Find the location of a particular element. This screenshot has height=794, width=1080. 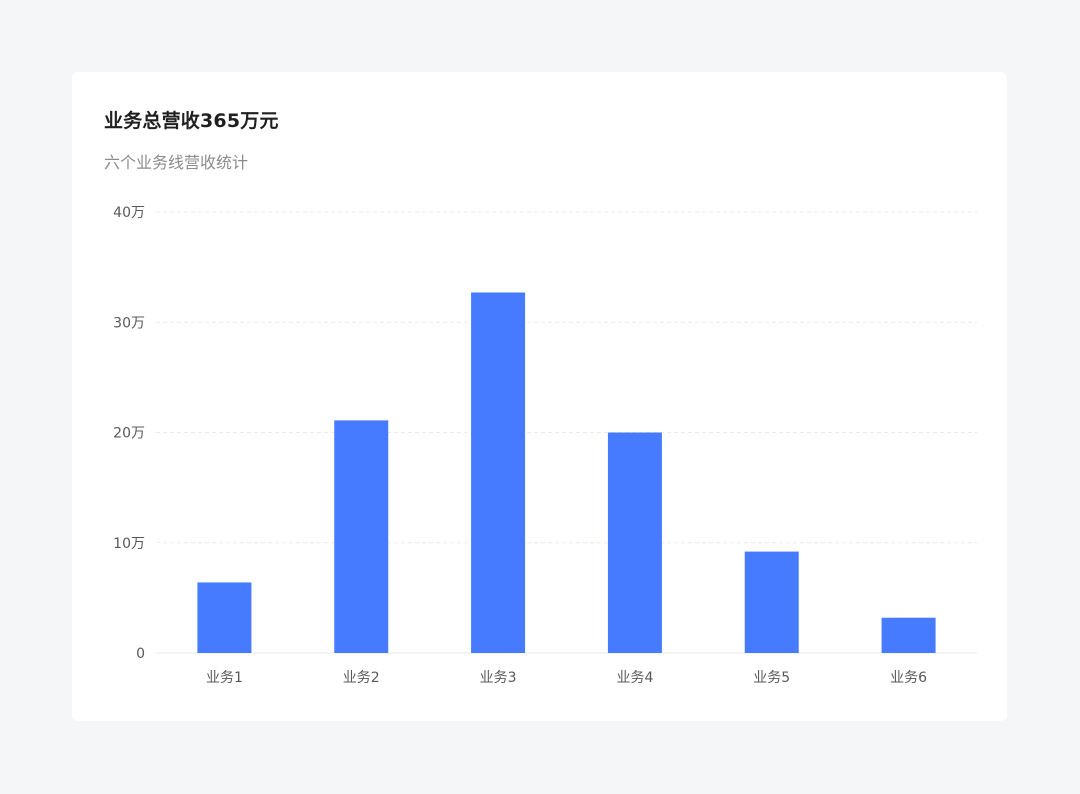

y-tick-label: 0 is located at coordinates (140, 654).